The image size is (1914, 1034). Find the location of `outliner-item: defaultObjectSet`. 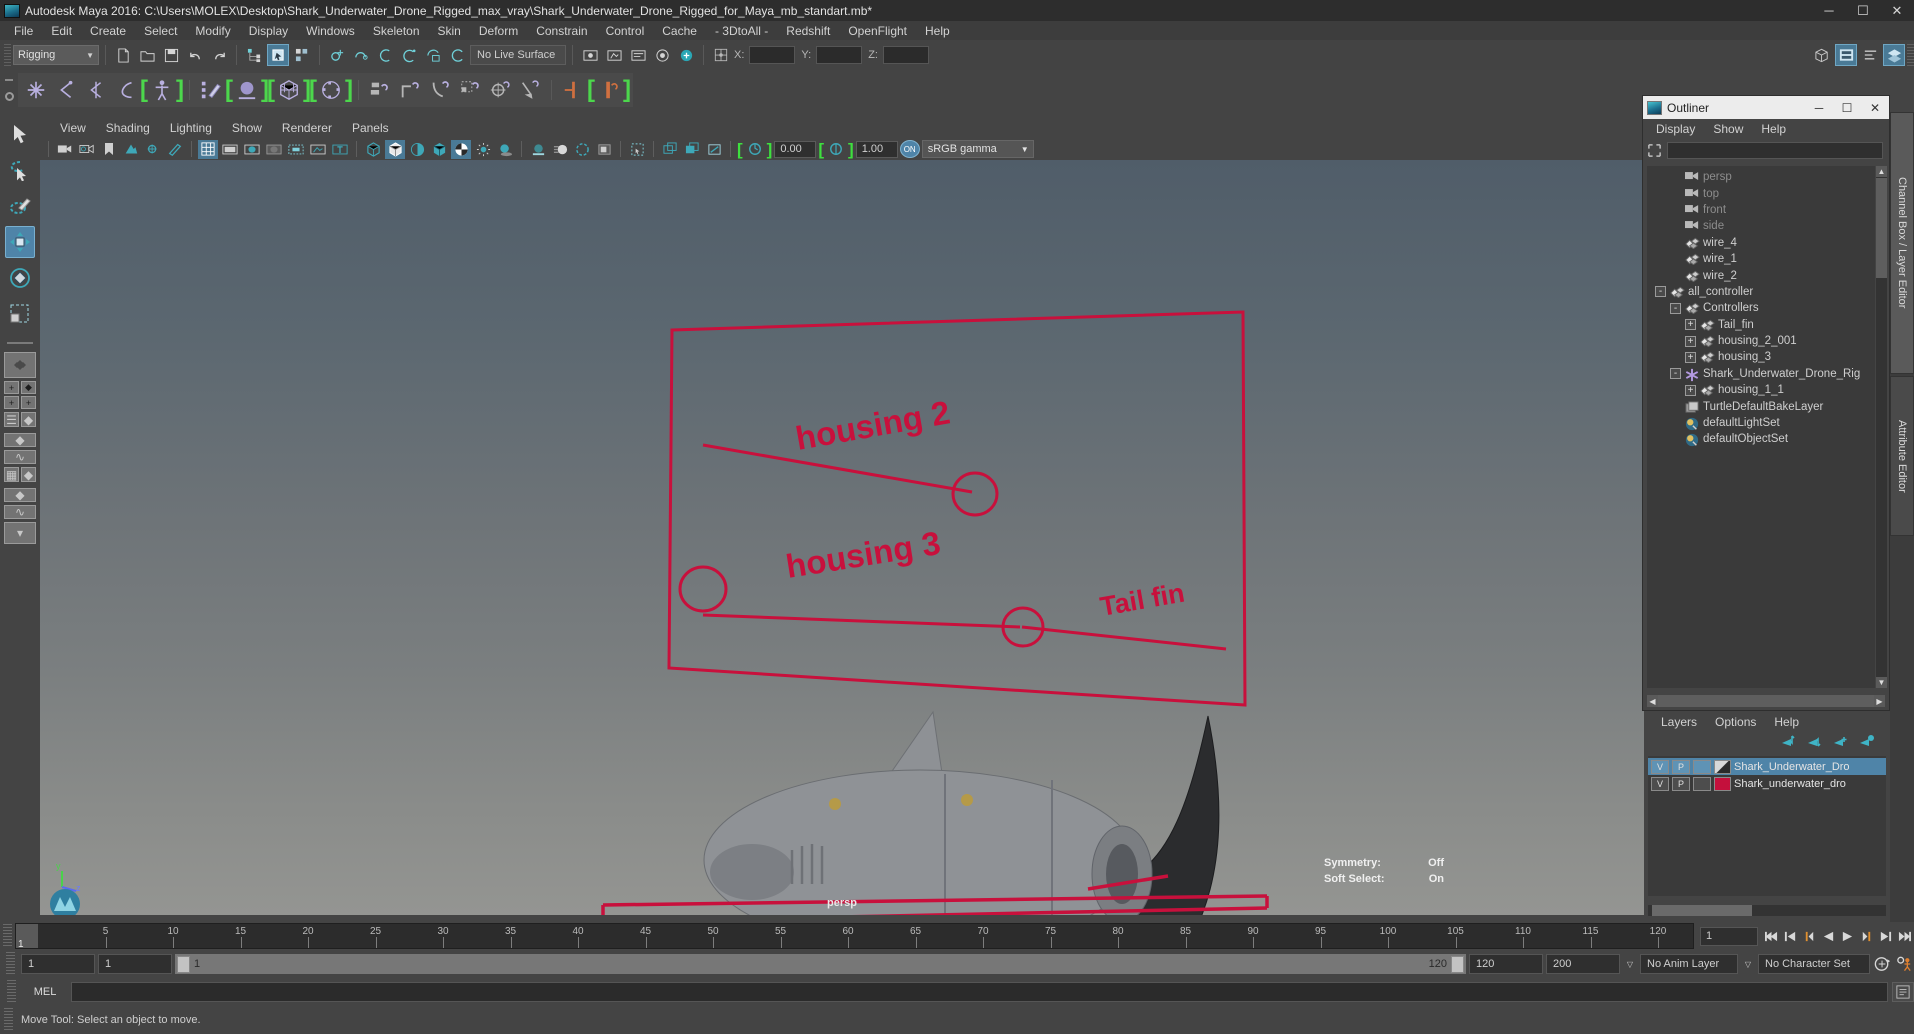

outliner-item: defaultObjectSet is located at coordinates (1761, 439).